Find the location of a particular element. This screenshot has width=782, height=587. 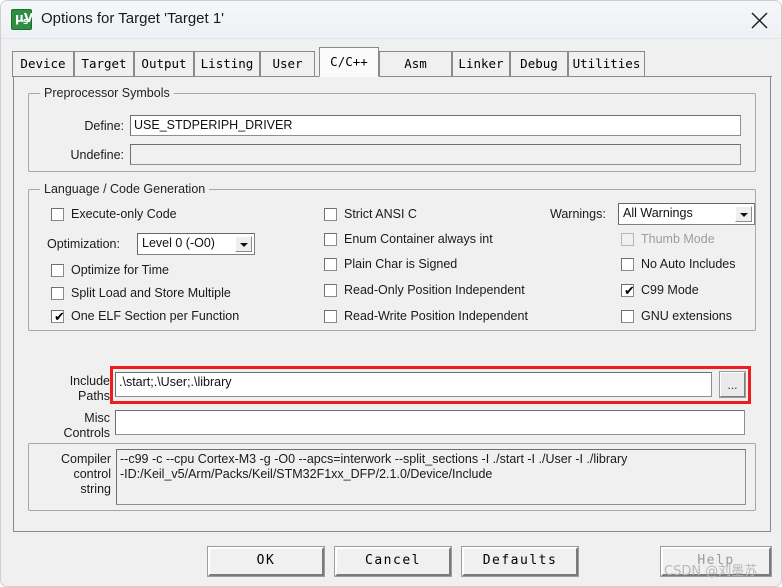

misc-controls-label-line2: Controls is located at coordinates (86, 433).